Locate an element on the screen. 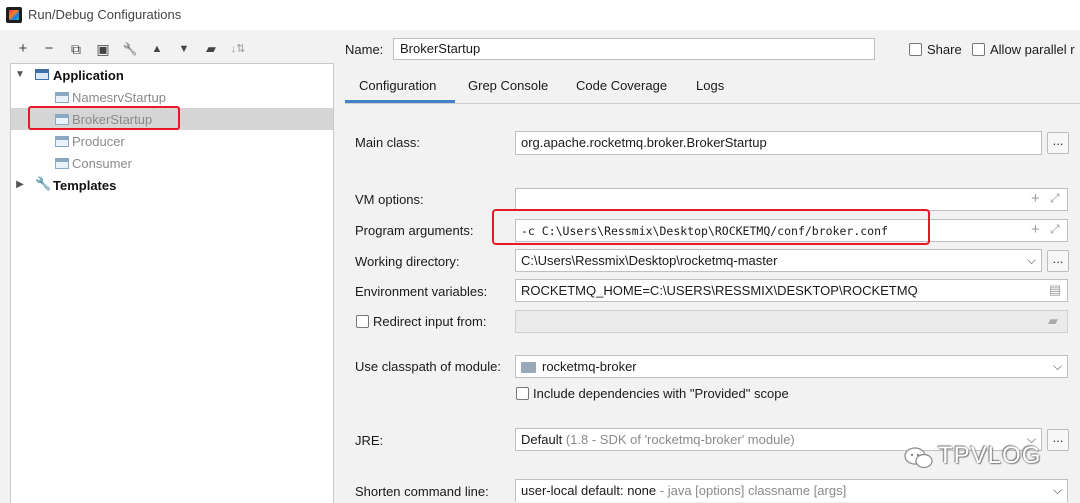 The height and width of the screenshot is (503, 1080). save-icon: ▣ is located at coordinates (103, 49).